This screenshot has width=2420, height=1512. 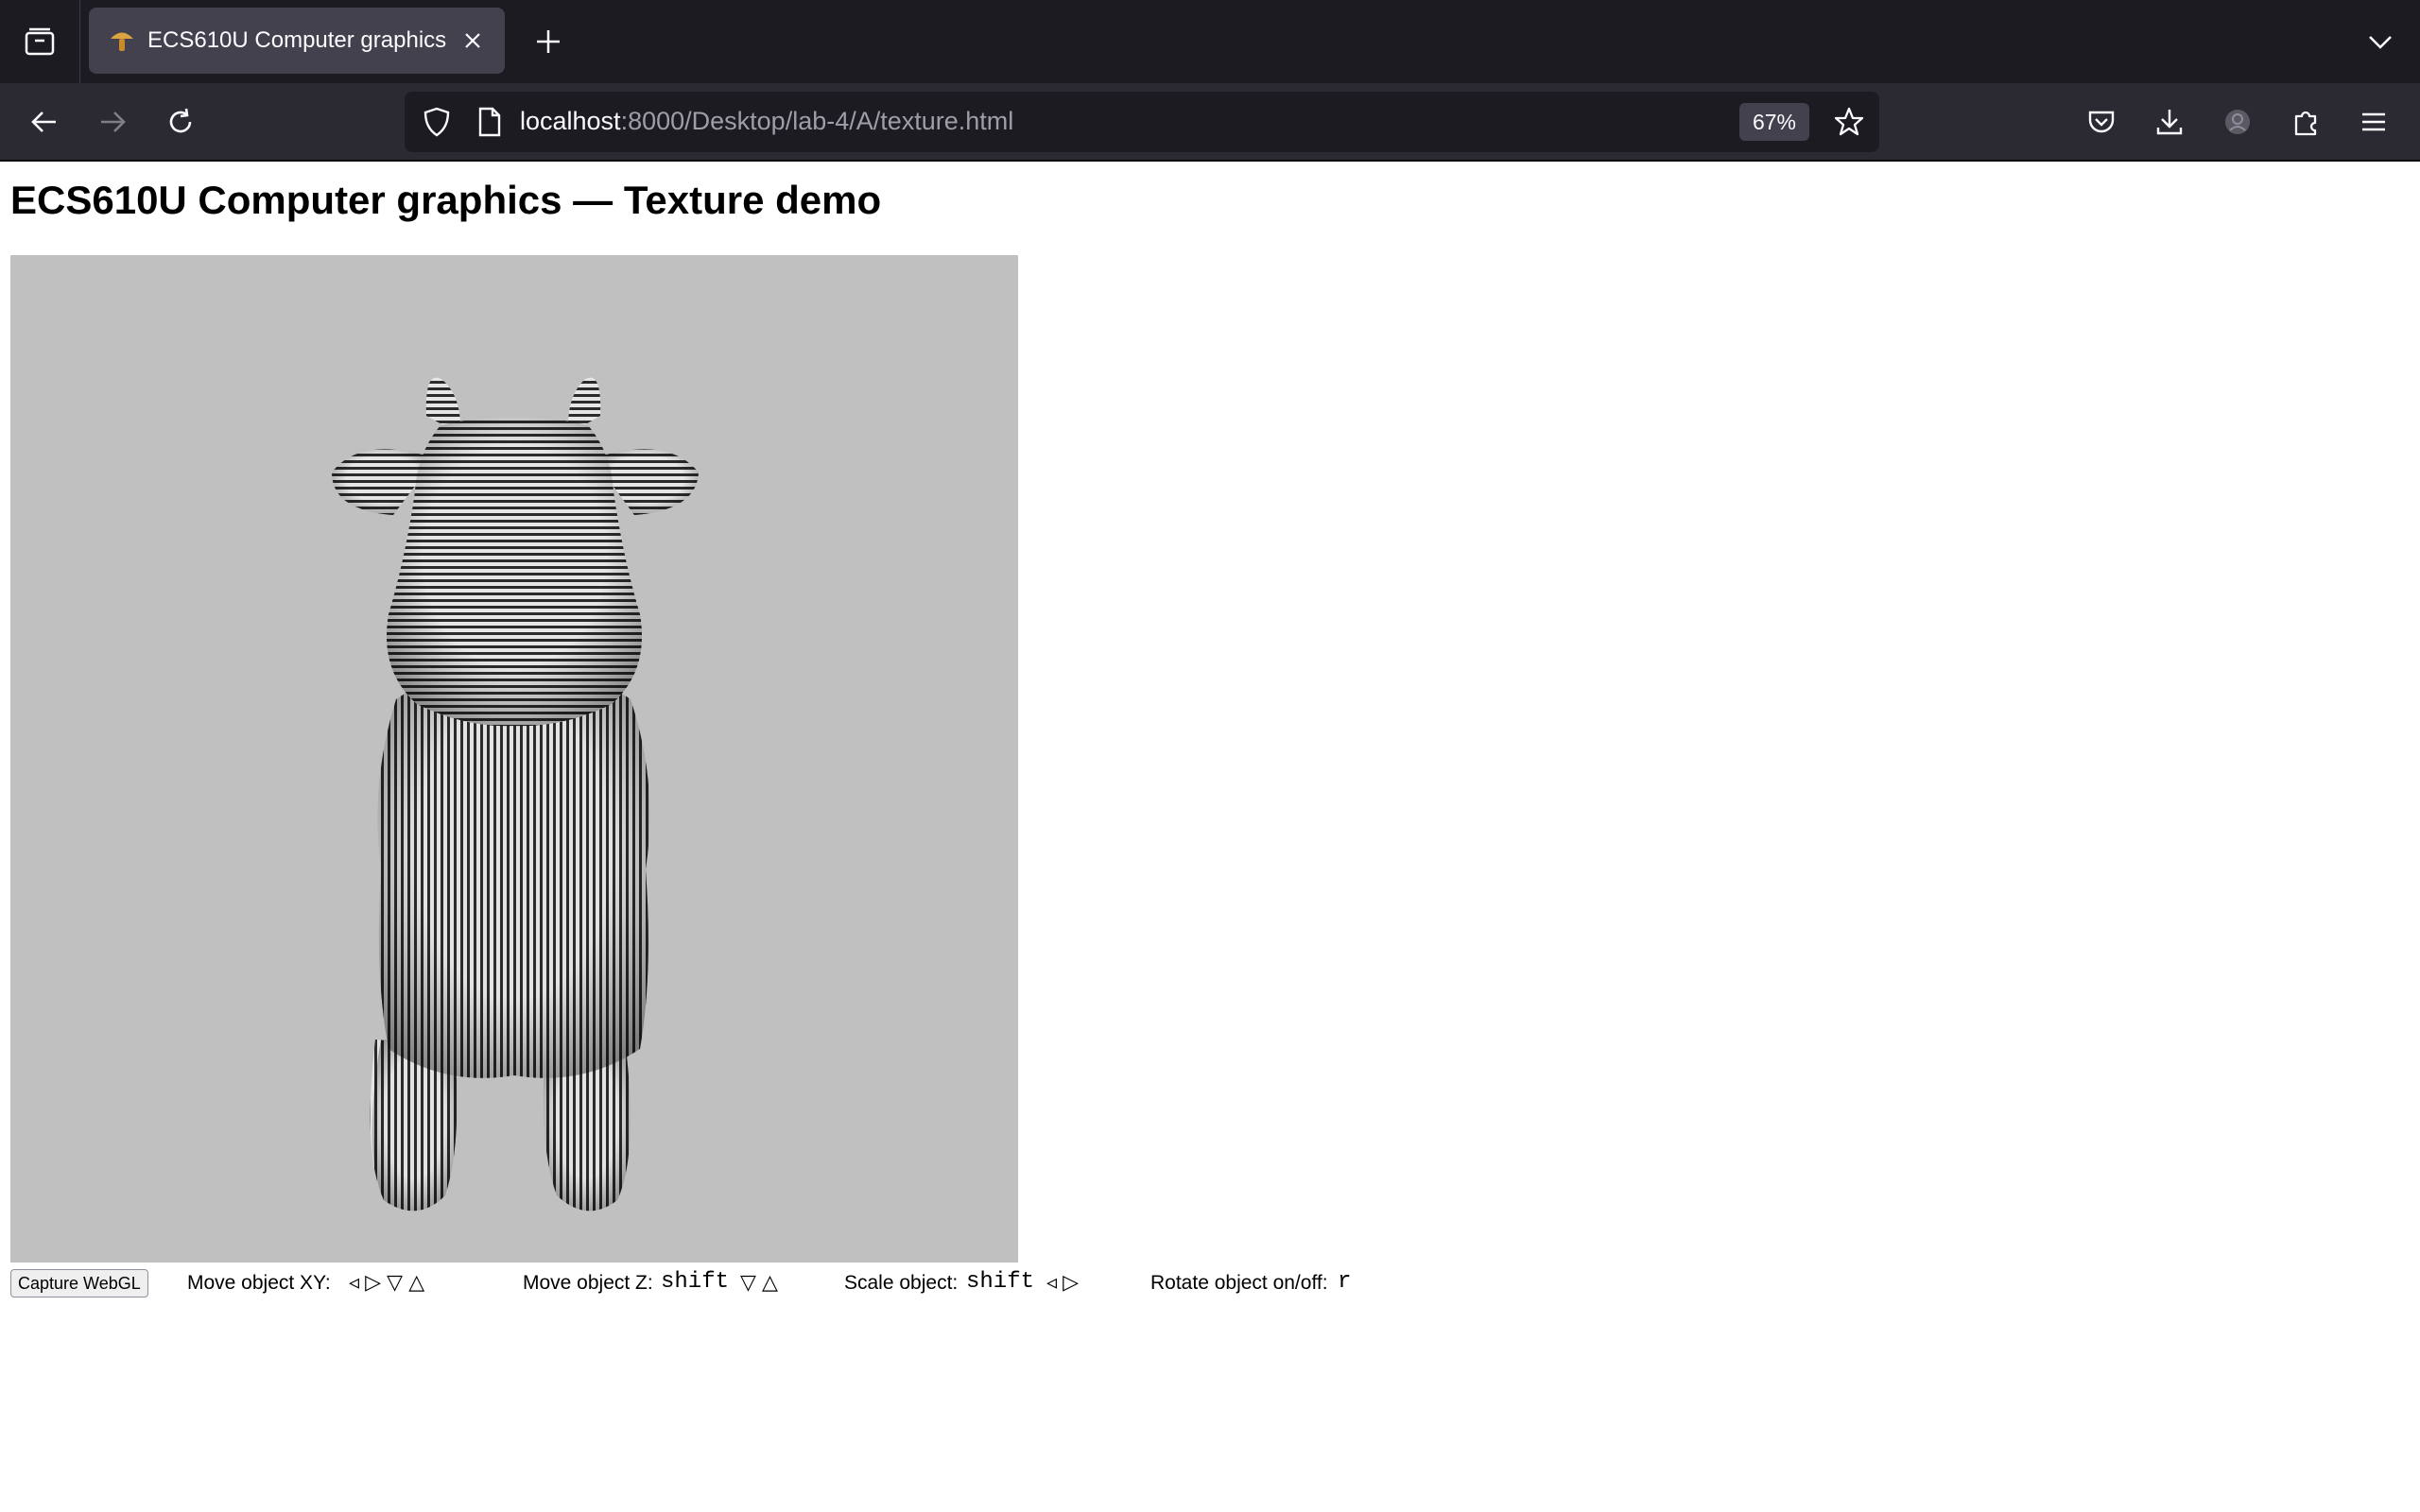 I want to click on chevron-down-icon, so click(x=2380, y=42).